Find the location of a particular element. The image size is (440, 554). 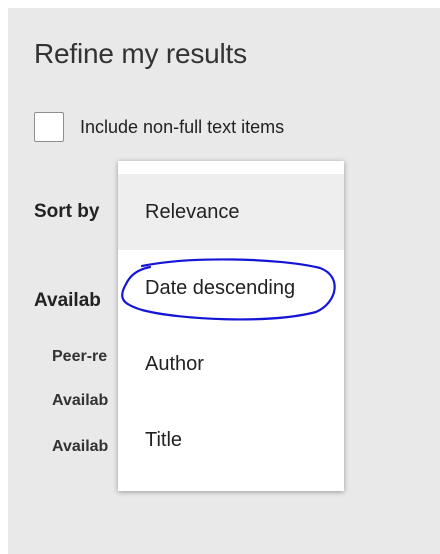

sort-by-label: Sort by is located at coordinates (67, 211).